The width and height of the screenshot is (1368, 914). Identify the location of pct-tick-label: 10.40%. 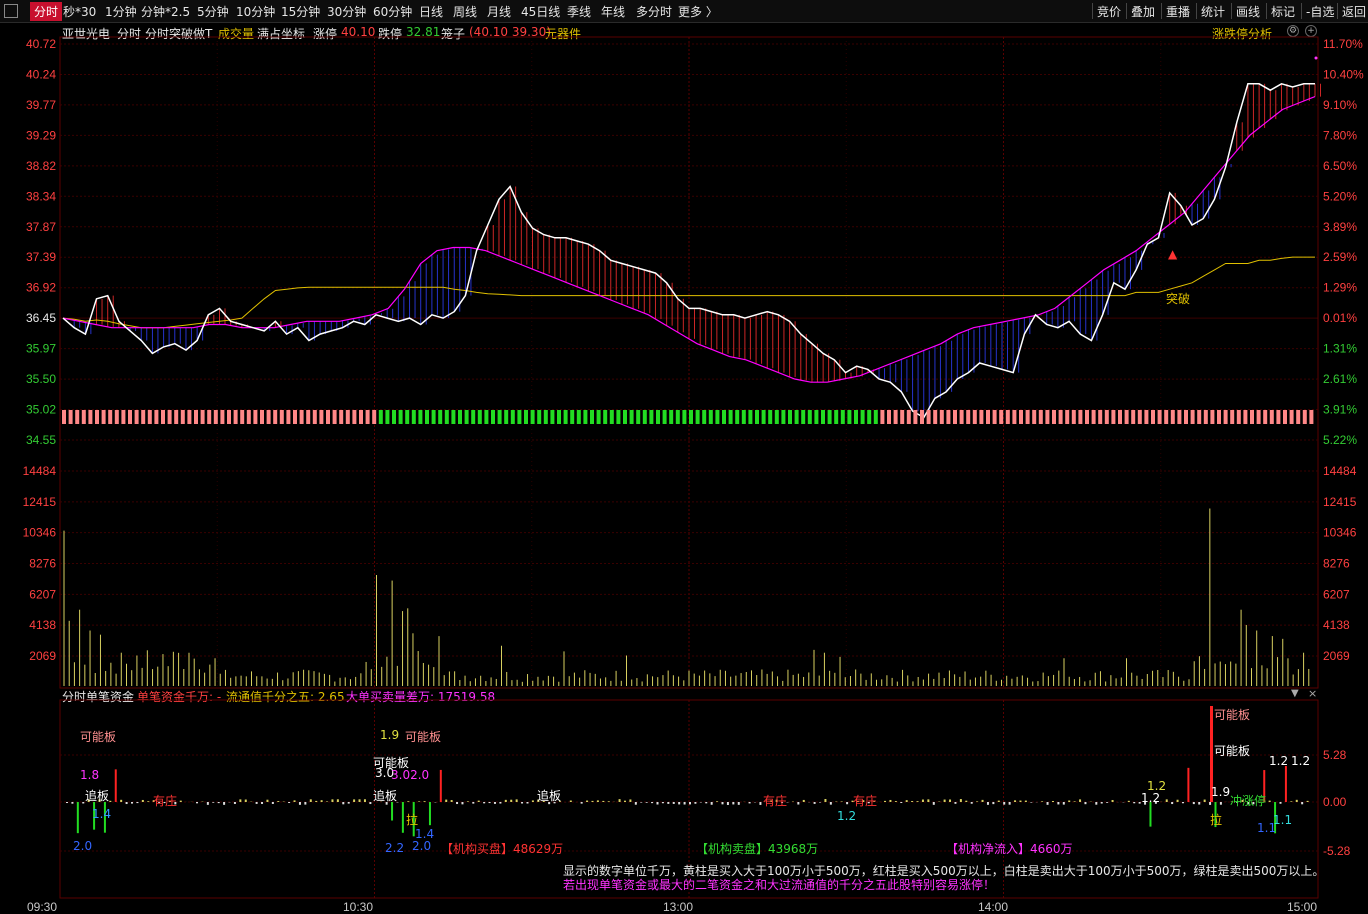
(1343, 74).